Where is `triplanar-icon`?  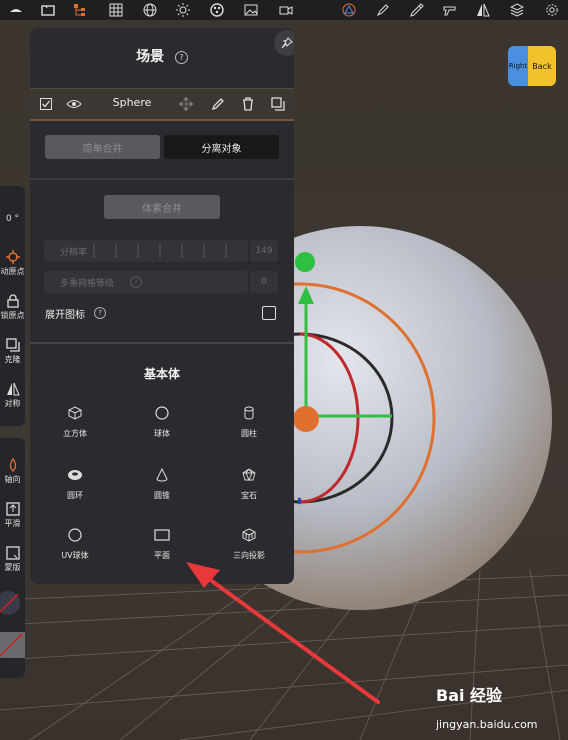
triplanar-icon is located at coordinates (249, 535).